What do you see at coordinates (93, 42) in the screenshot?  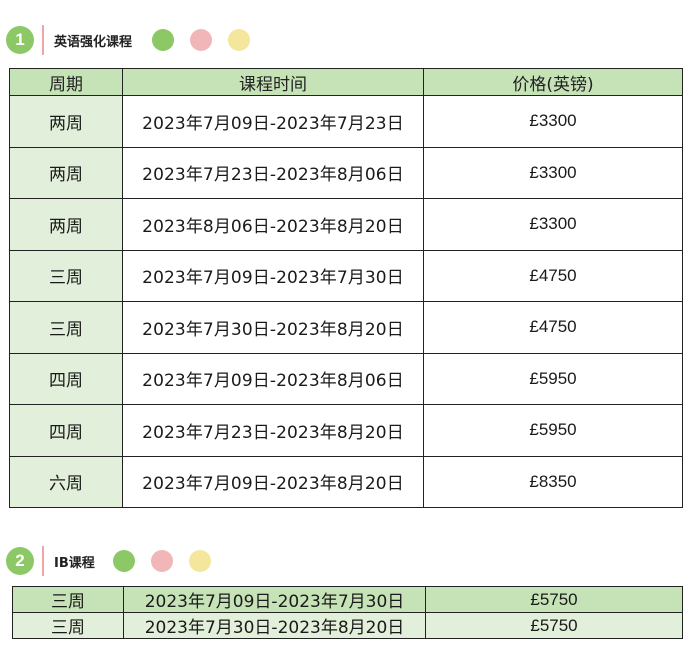 I see `section-title: 英语强化课程` at bounding box center [93, 42].